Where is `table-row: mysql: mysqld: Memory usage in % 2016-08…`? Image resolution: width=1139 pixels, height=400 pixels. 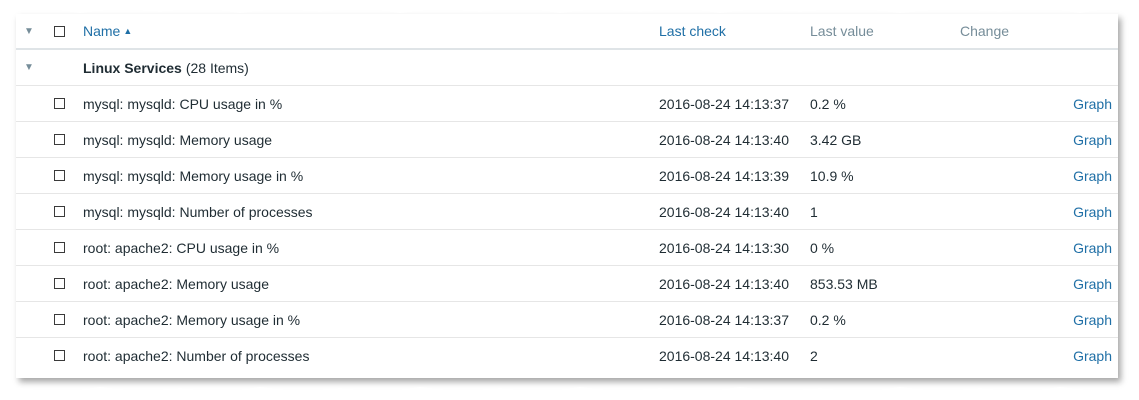 table-row: mysql: mysqld: Memory usage in % 2016-08… is located at coordinates (567, 176).